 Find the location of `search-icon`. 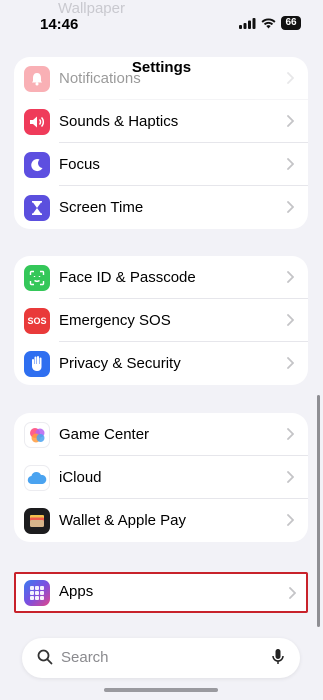

search-icon is located at coordinates (45, 657).